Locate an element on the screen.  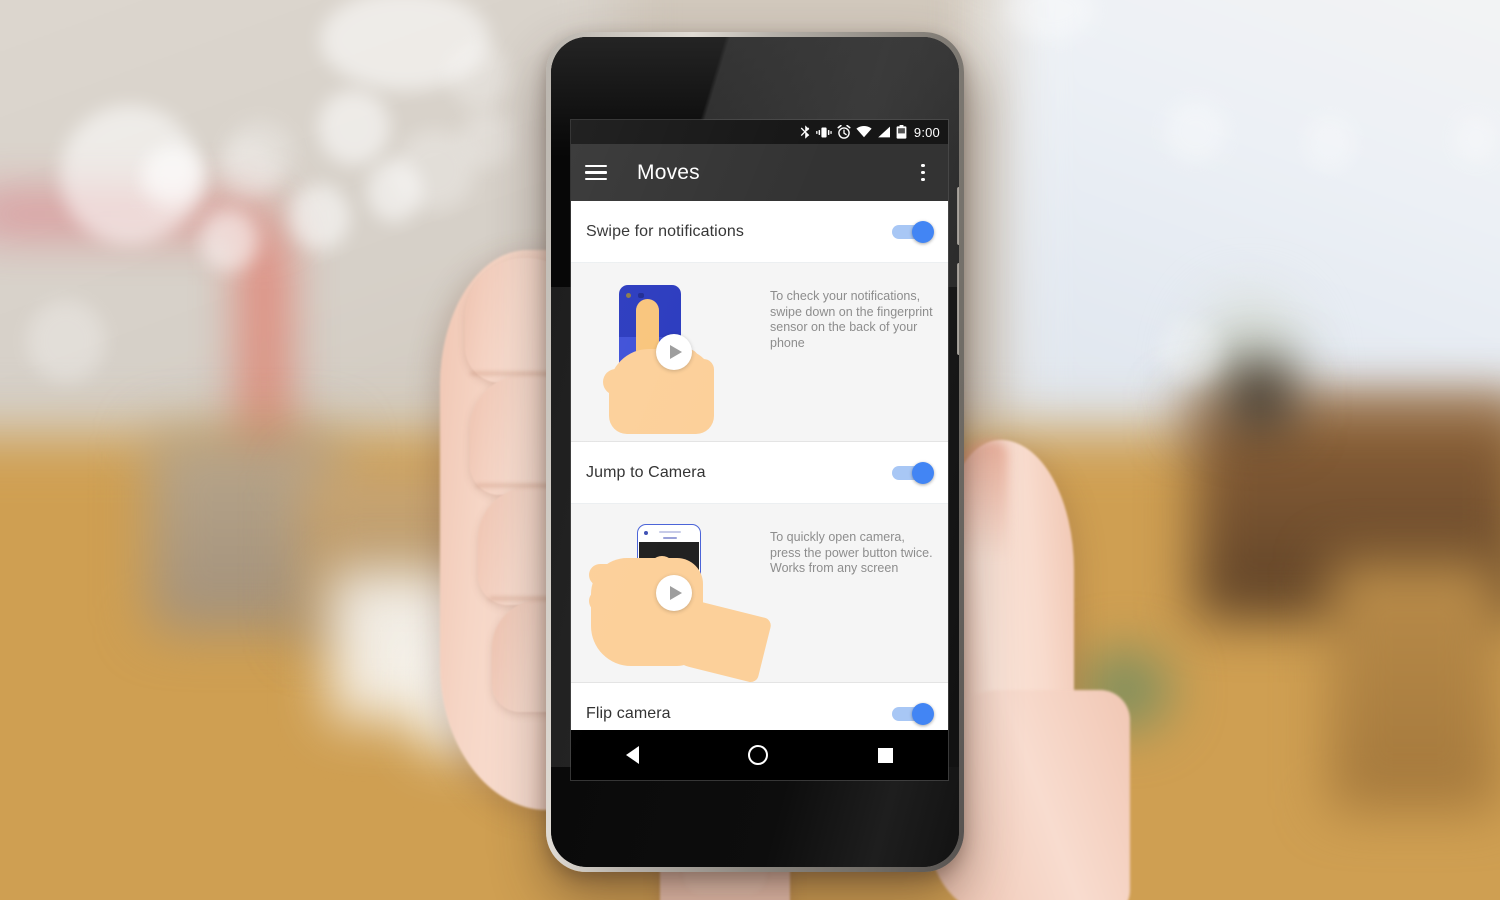
battery-icon is located at coordinates (901, 132).